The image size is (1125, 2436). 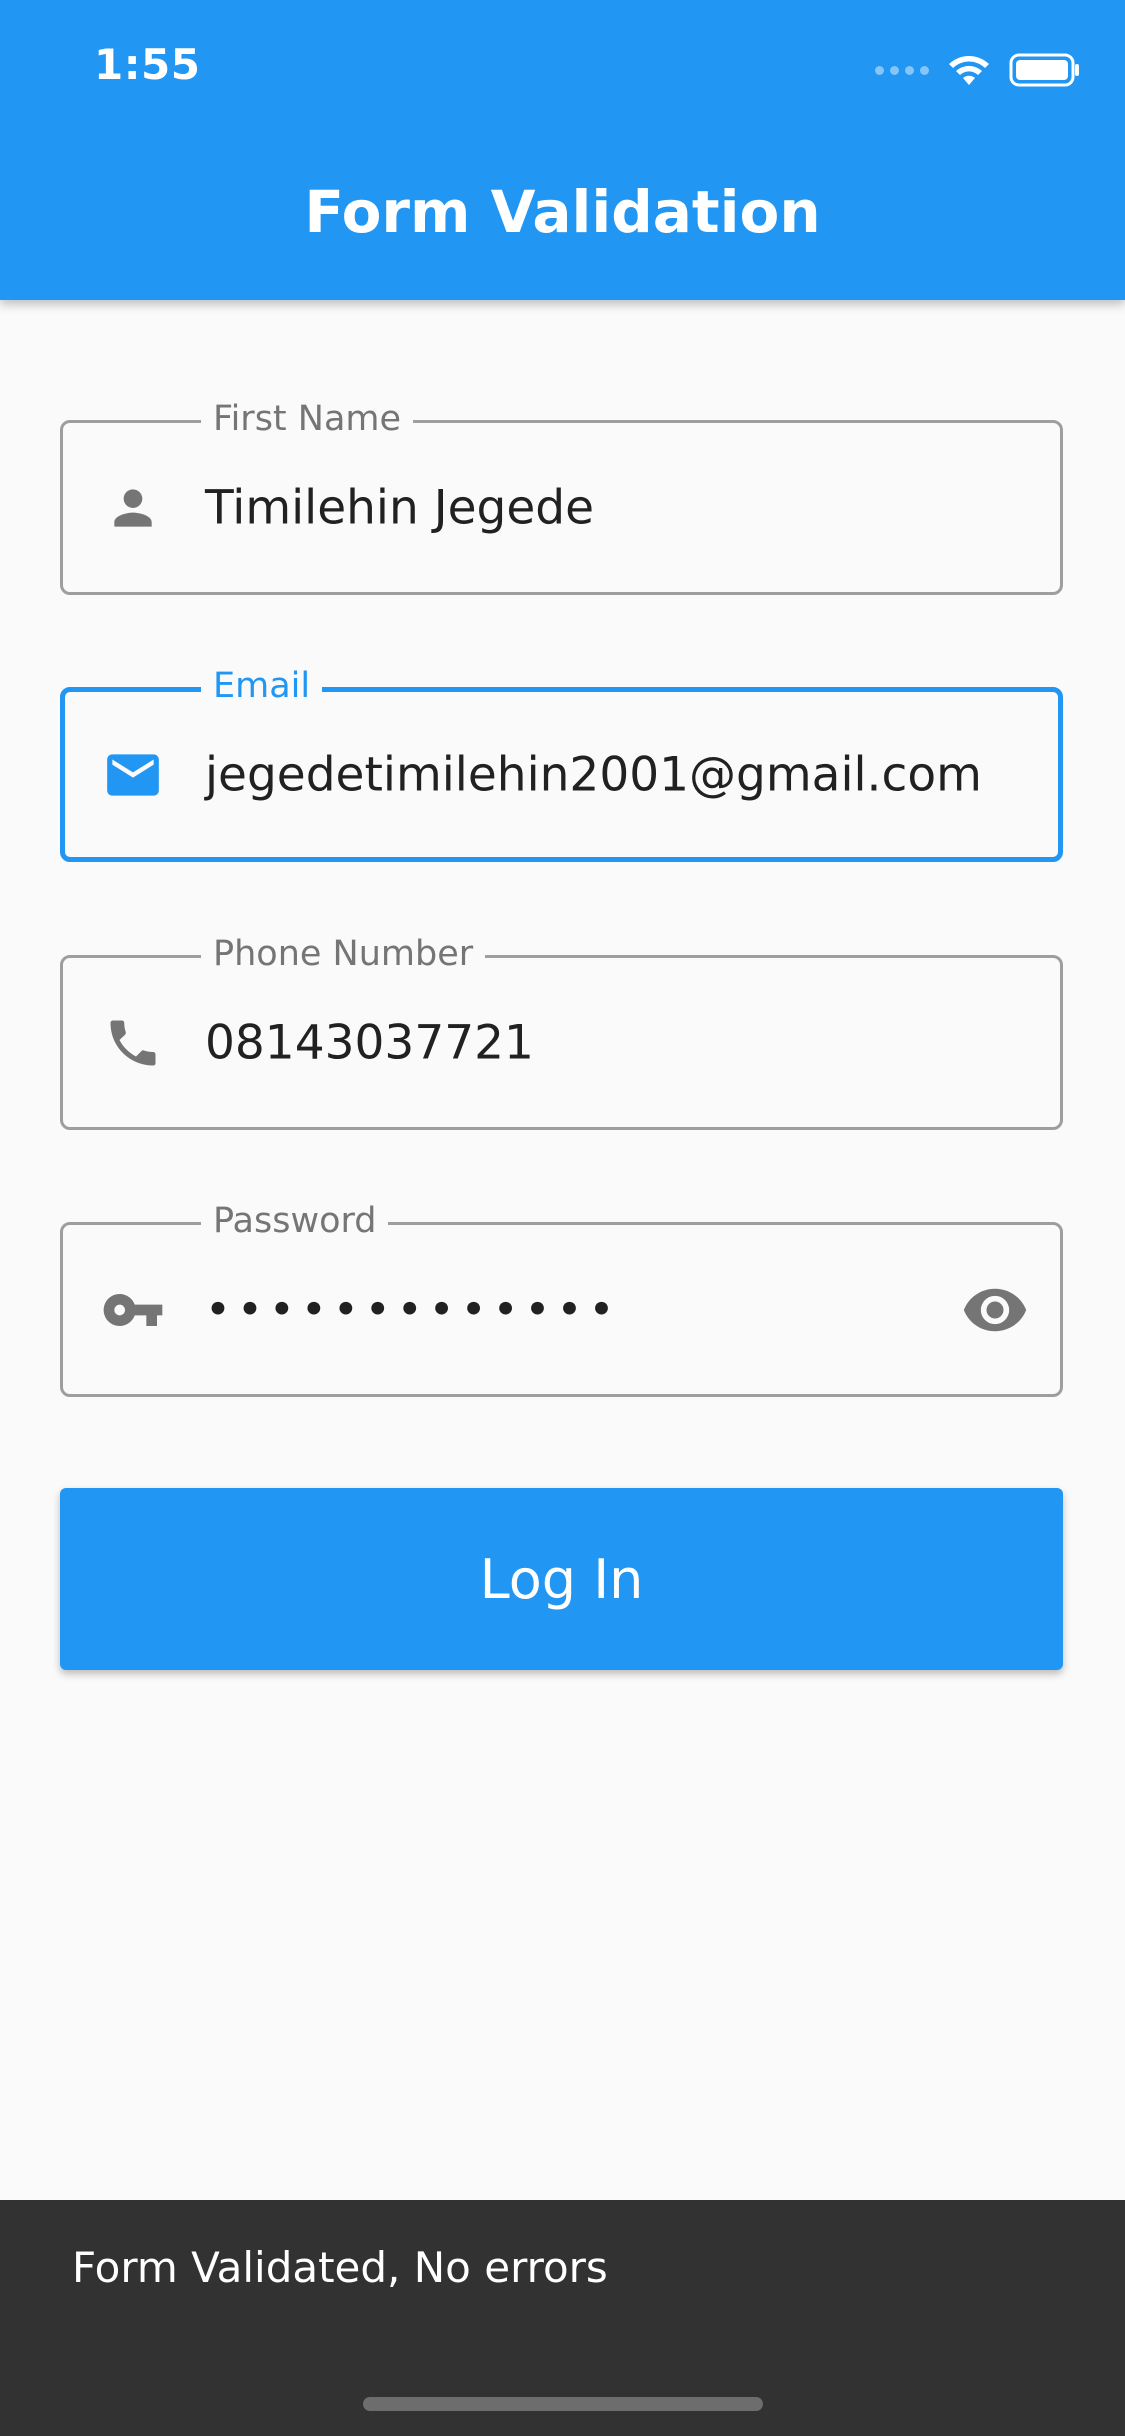 I want to click on password-field: Password •••••••••••••, so click(x=561, y=1298).